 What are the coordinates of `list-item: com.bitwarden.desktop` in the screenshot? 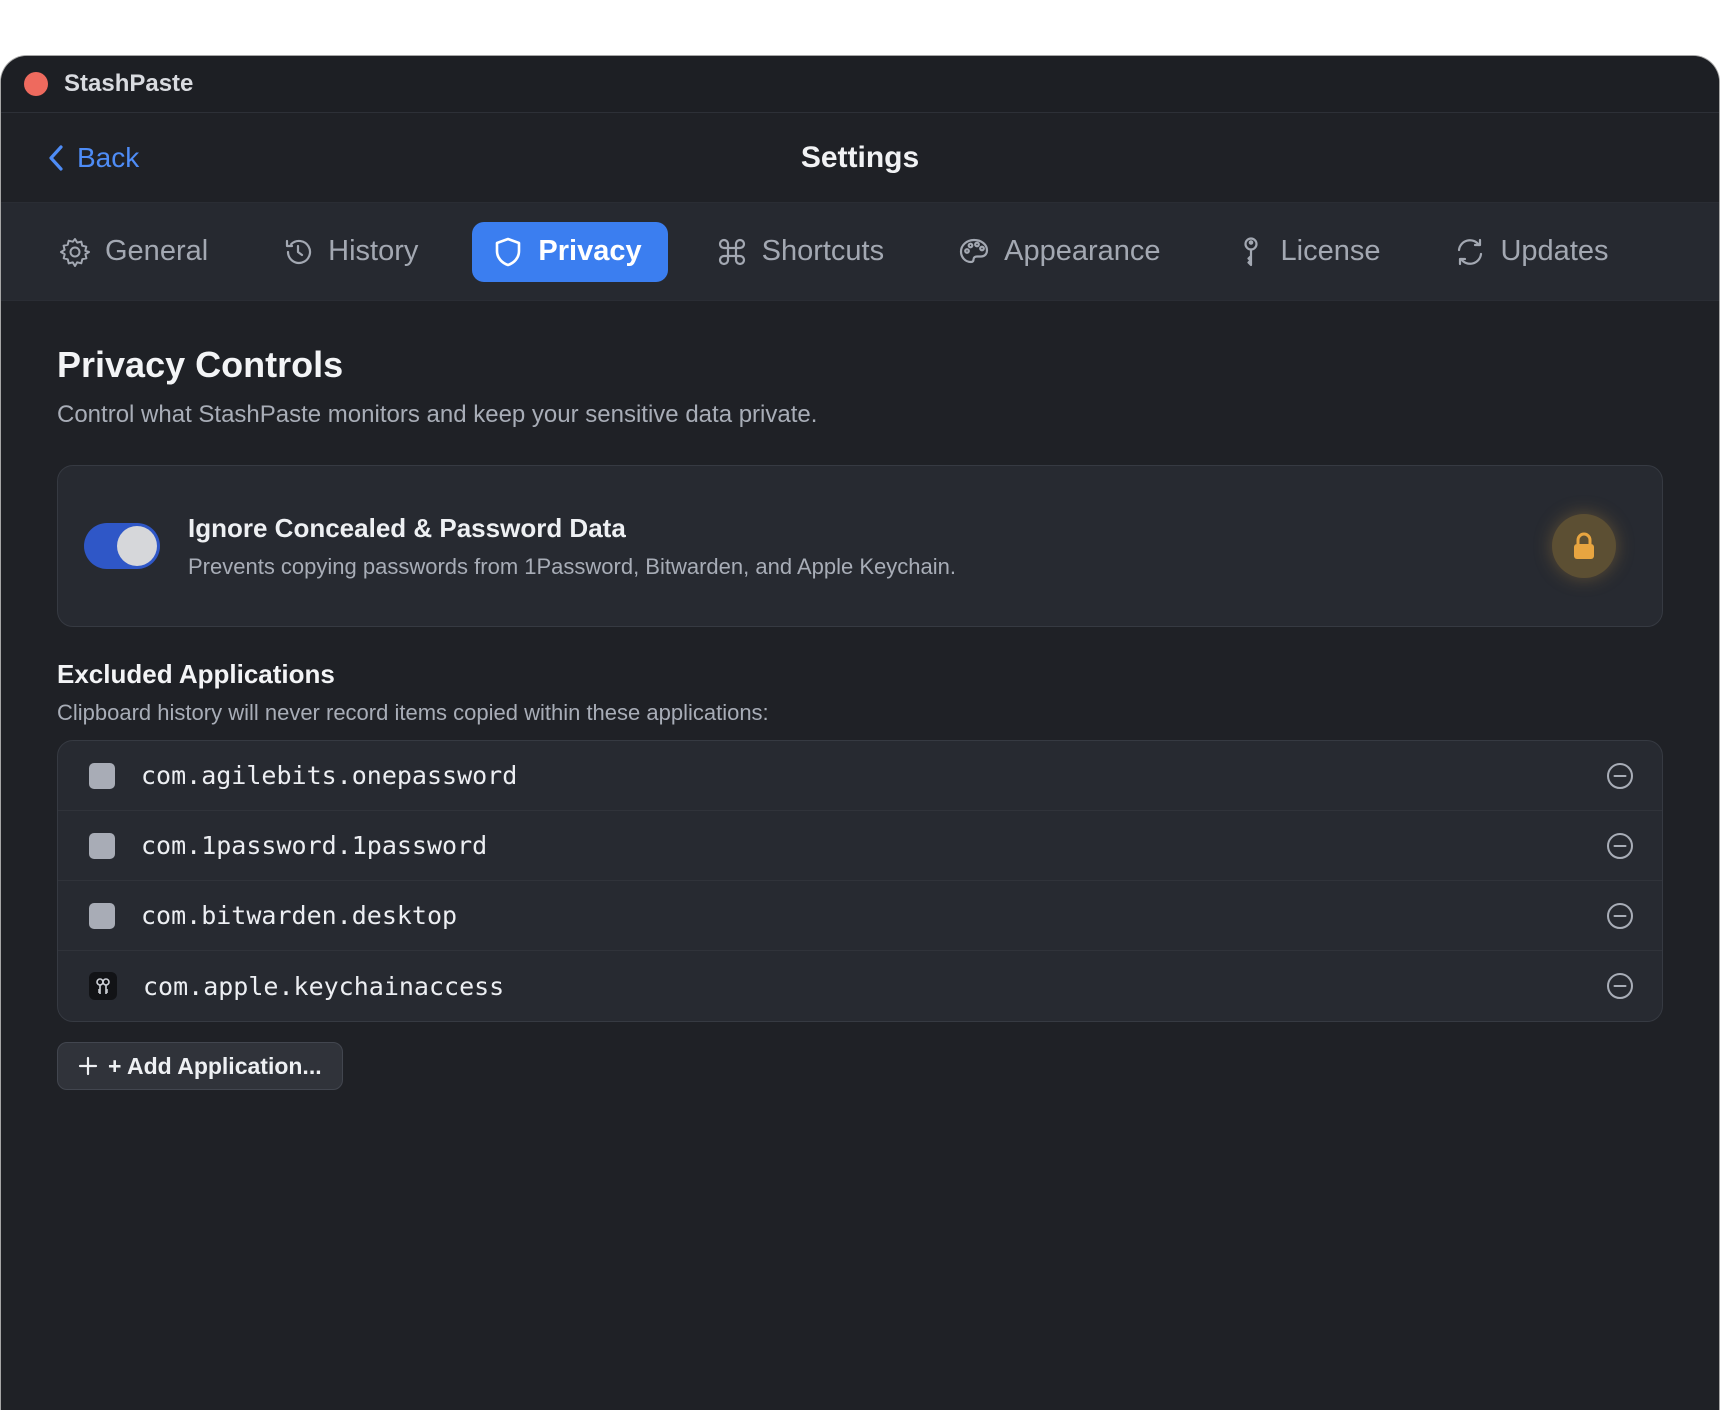 It's located at (860, 916).